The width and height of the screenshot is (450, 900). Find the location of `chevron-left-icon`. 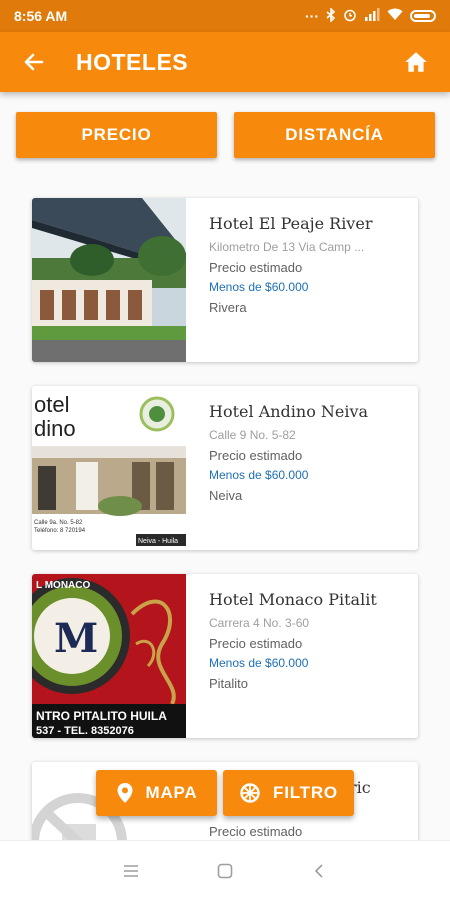

chevron-left-icon is located at coordinates (318, 870).